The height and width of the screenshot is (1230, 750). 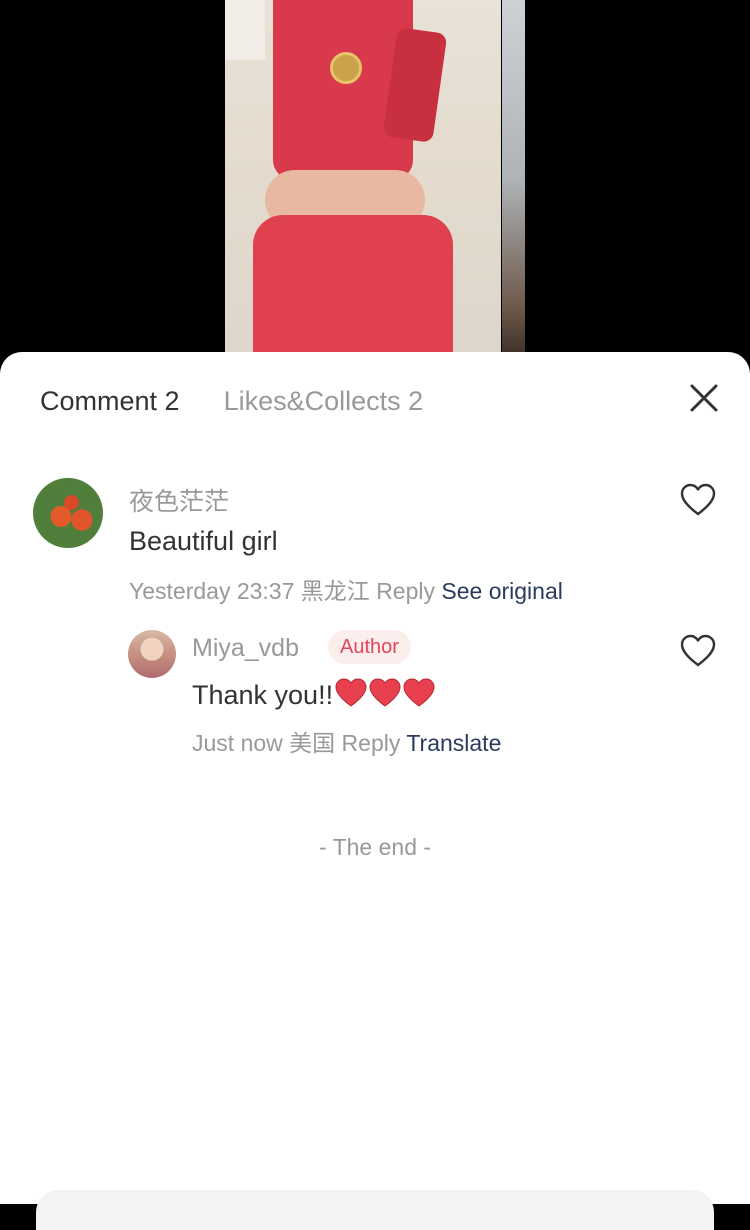 I want to click on tab-comments: Comment 2, so click(x=110, y=401).